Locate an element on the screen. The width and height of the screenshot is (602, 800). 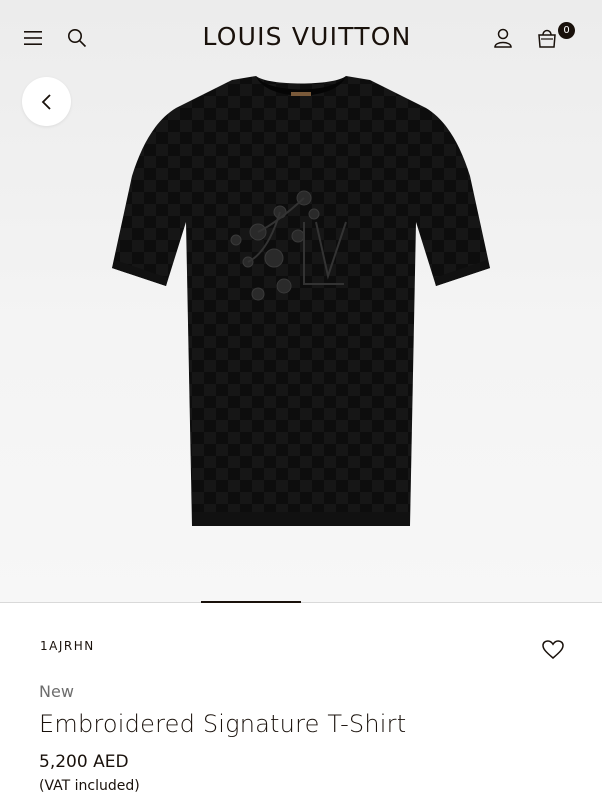
menu-button is located at coordinates (33, 38).